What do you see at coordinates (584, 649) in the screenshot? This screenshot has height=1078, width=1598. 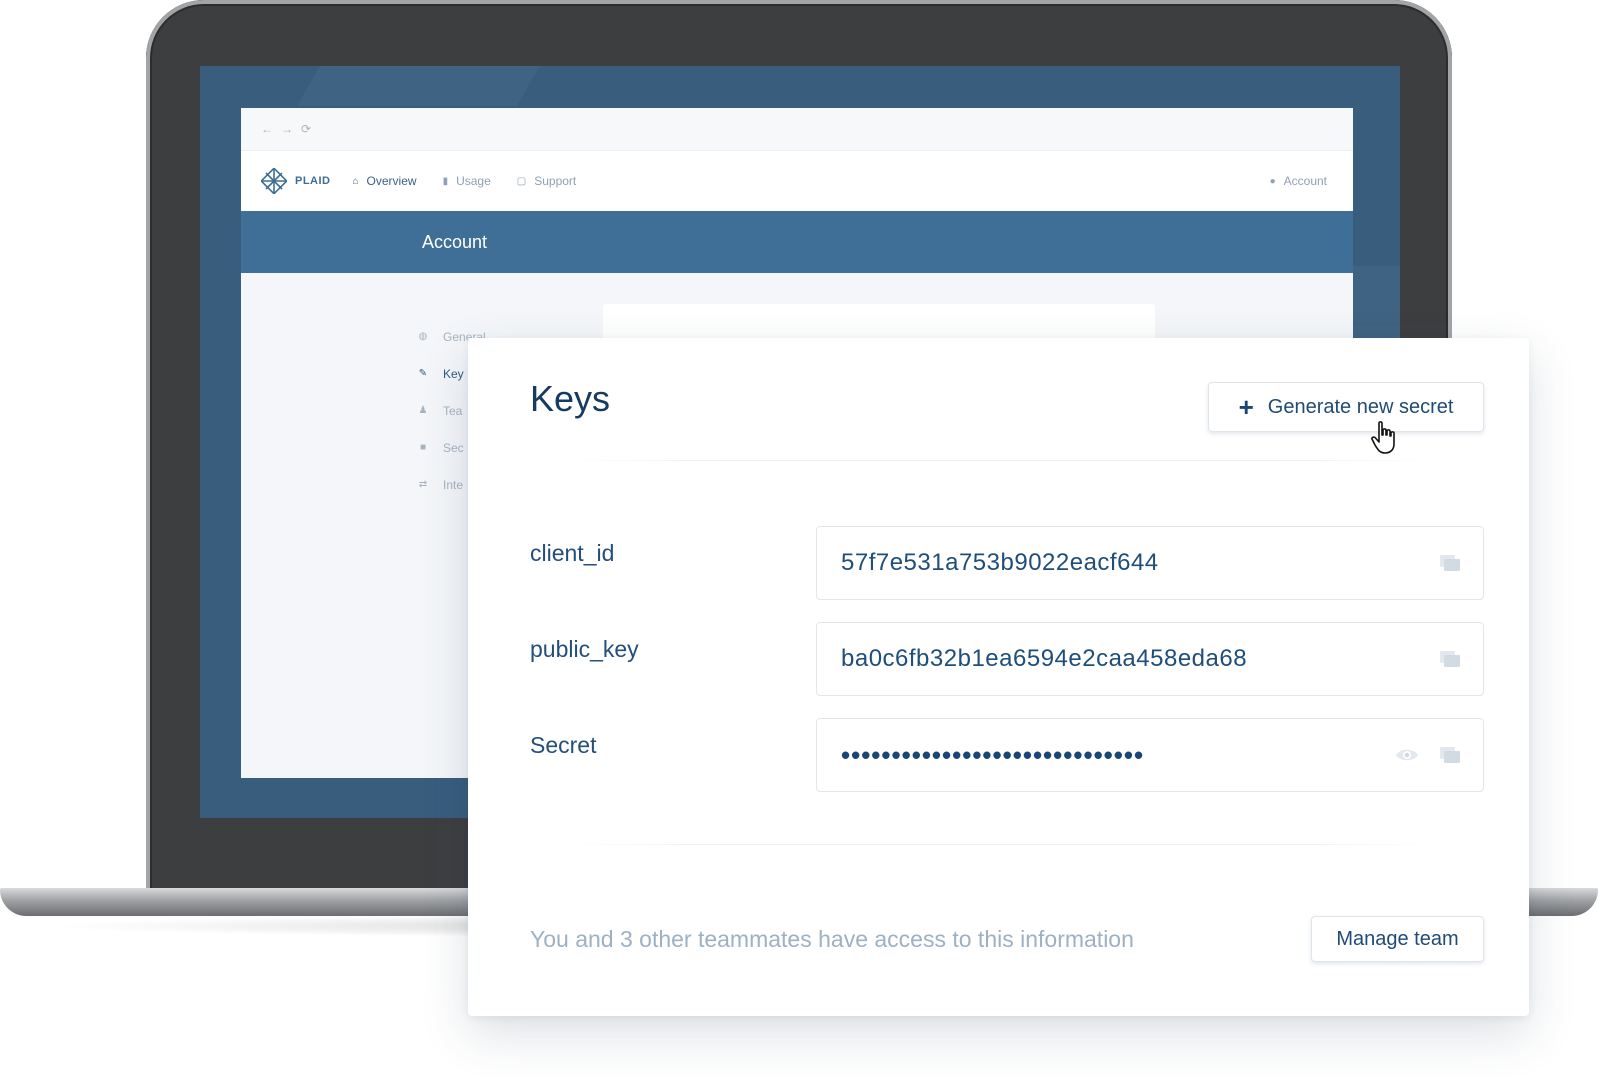 I see `public-key-label: public_key` at bounding box center [584, 649].